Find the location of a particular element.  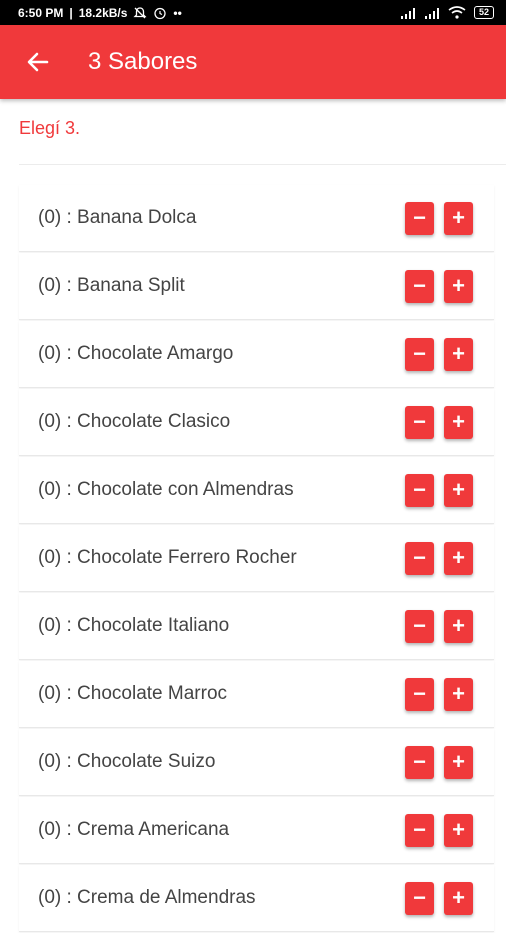

list-item: (0) : Crema de Almendras − + is located at coordinates (256, 898).